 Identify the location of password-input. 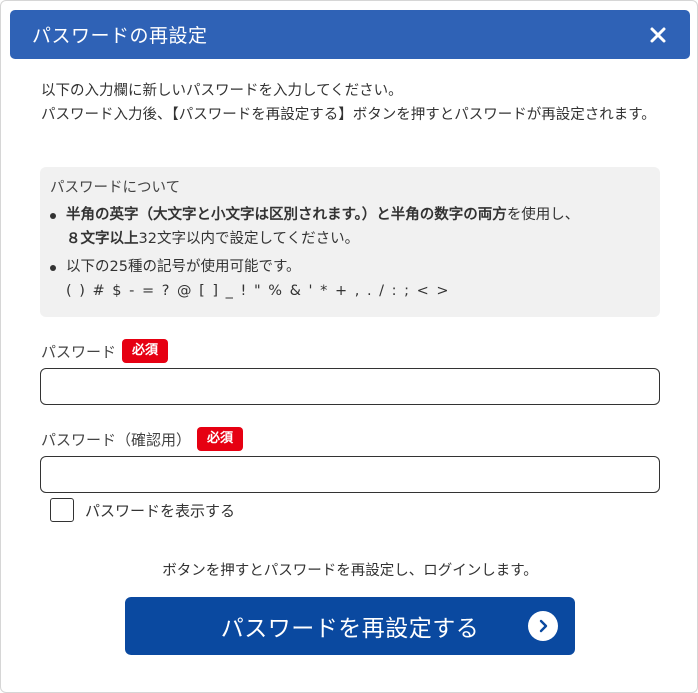
(350, 386).